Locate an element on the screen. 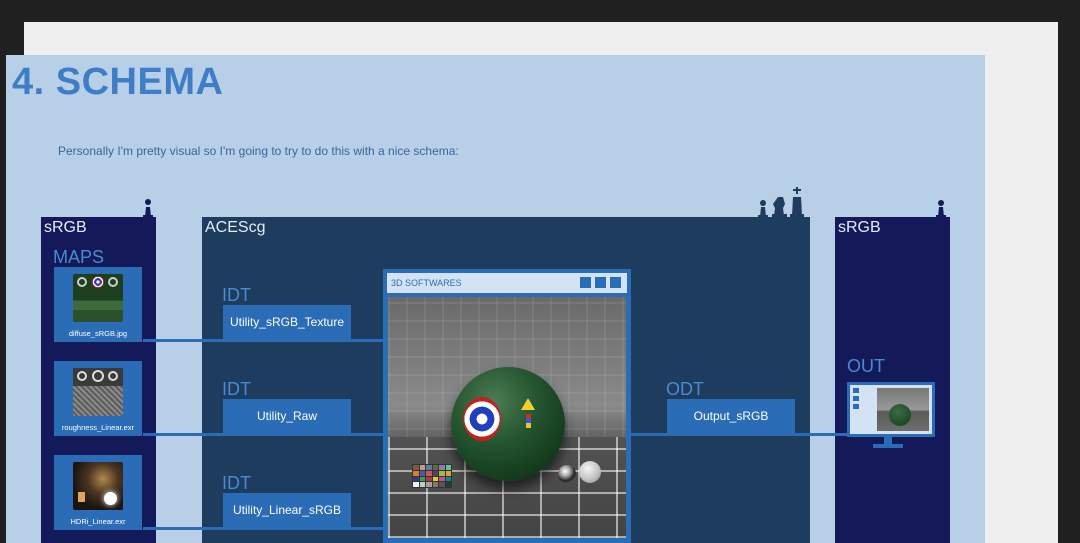 Image resolution: width=1080 pixels, height=543 pixels. chess-knight-icon is located at coordinates (779, 207).